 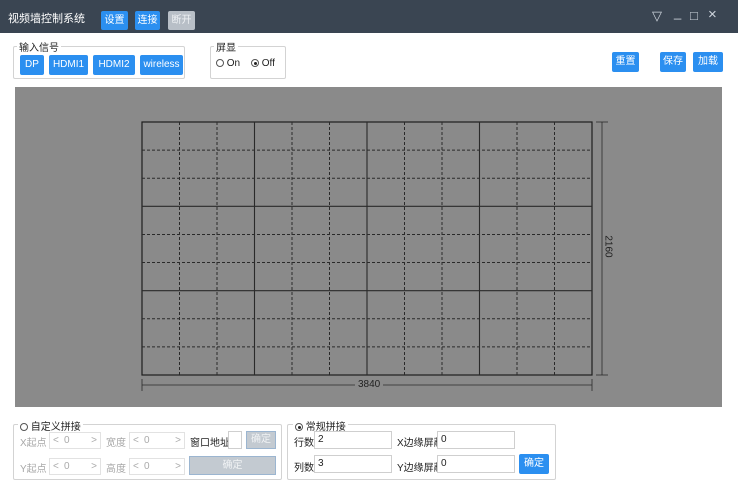 I want to click on y-start-label: Y起点, so click(x=33, y=469).